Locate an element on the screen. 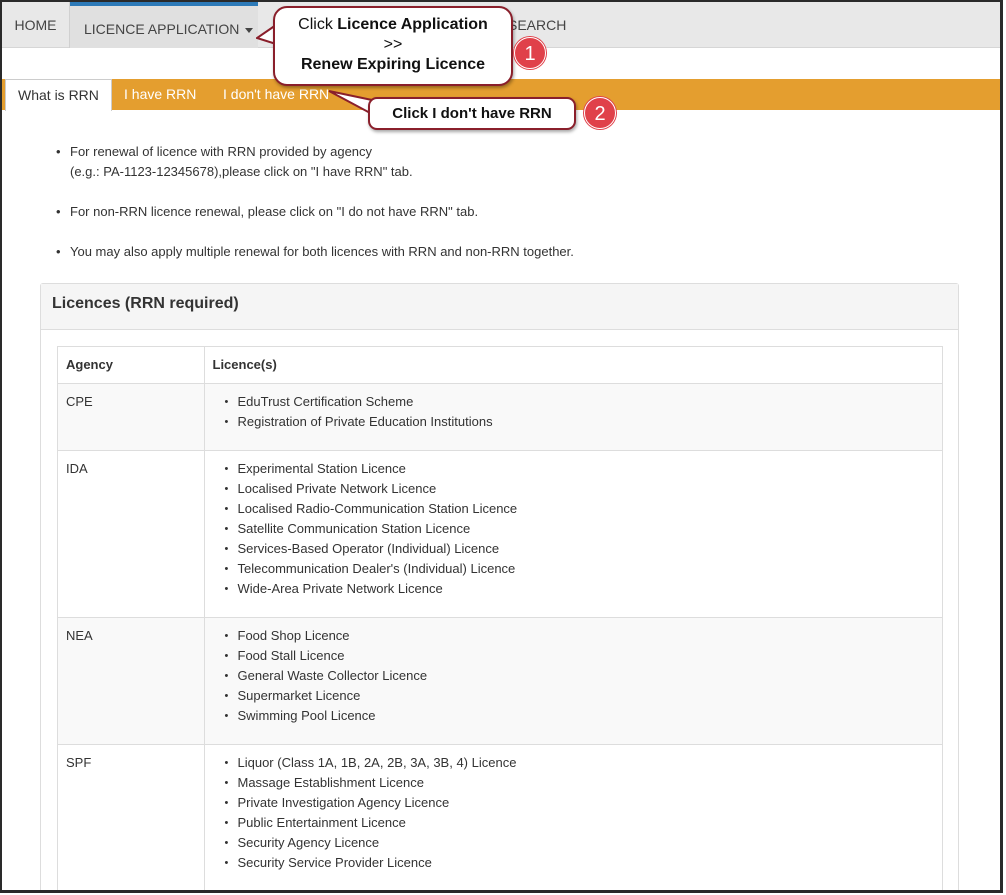 This screenshot has height=895, width=1006. licence-item: EduTrust Certification Scheme is located at coordinates (580, 402).